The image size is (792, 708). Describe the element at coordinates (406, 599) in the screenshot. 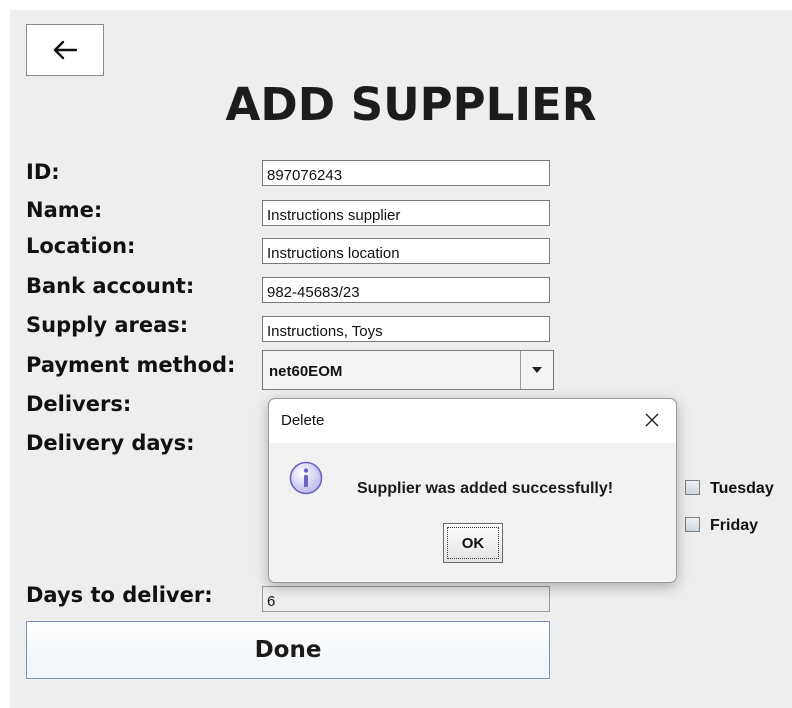

I see `days-to-deliver-field: 6` at that location.